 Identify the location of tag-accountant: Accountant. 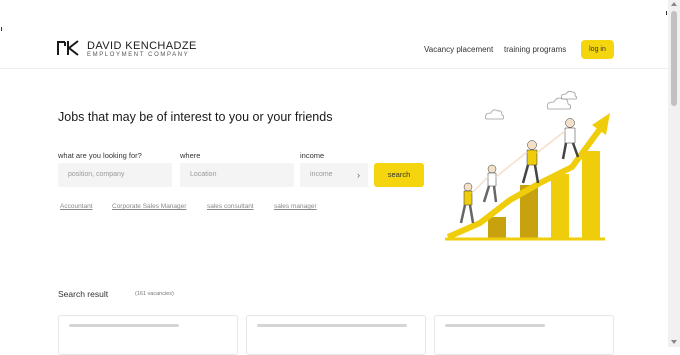
(76, 206).